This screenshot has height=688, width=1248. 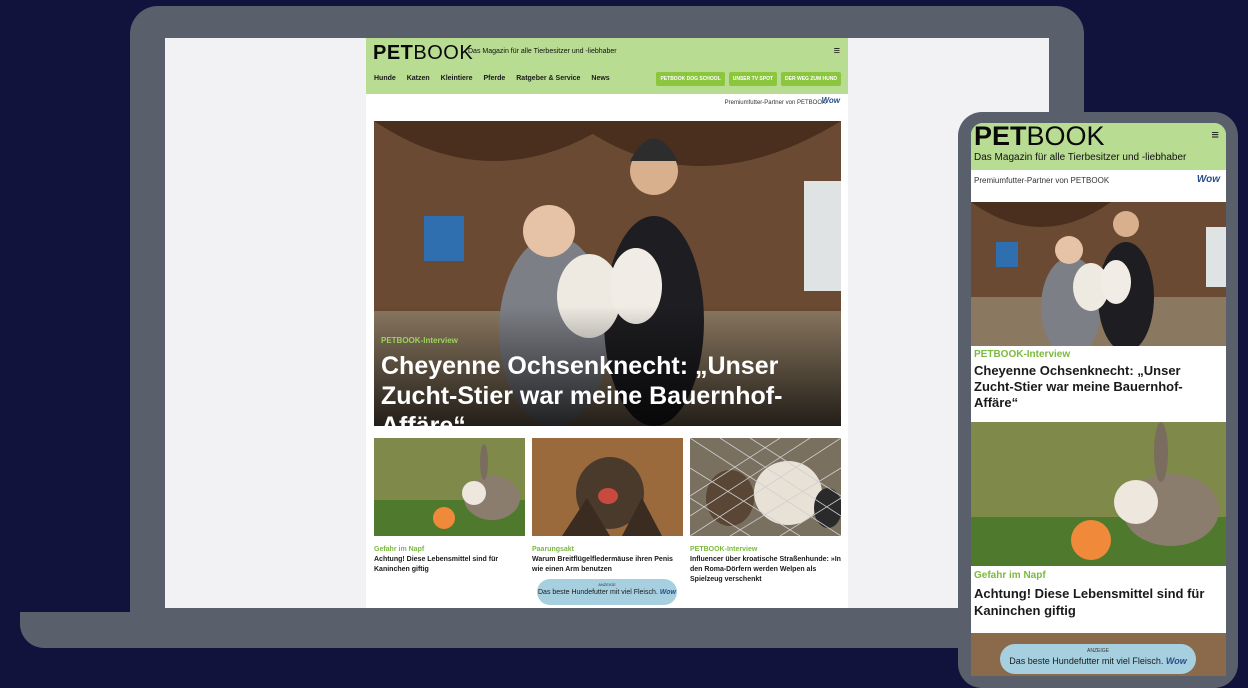 What do you see at coordinates (765, 487) in the screenshot?
I see `dogs-thumbnail` at bounding box center [765, 487].